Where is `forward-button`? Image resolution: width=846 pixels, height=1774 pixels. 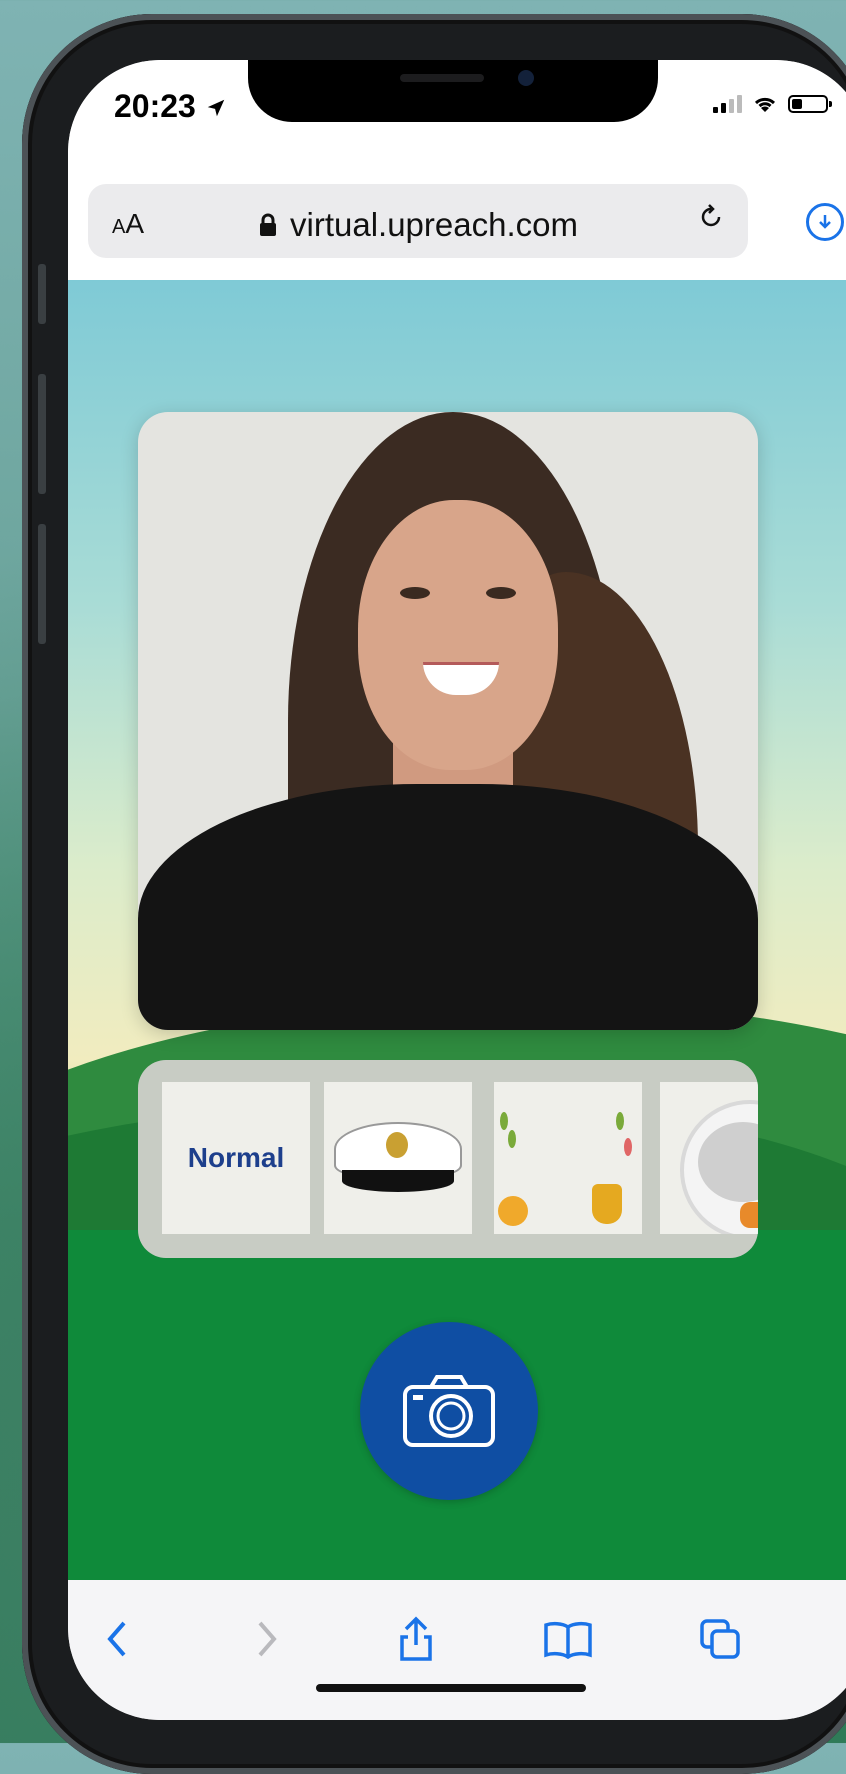
forward-button is located at coordinates (266, 1639).